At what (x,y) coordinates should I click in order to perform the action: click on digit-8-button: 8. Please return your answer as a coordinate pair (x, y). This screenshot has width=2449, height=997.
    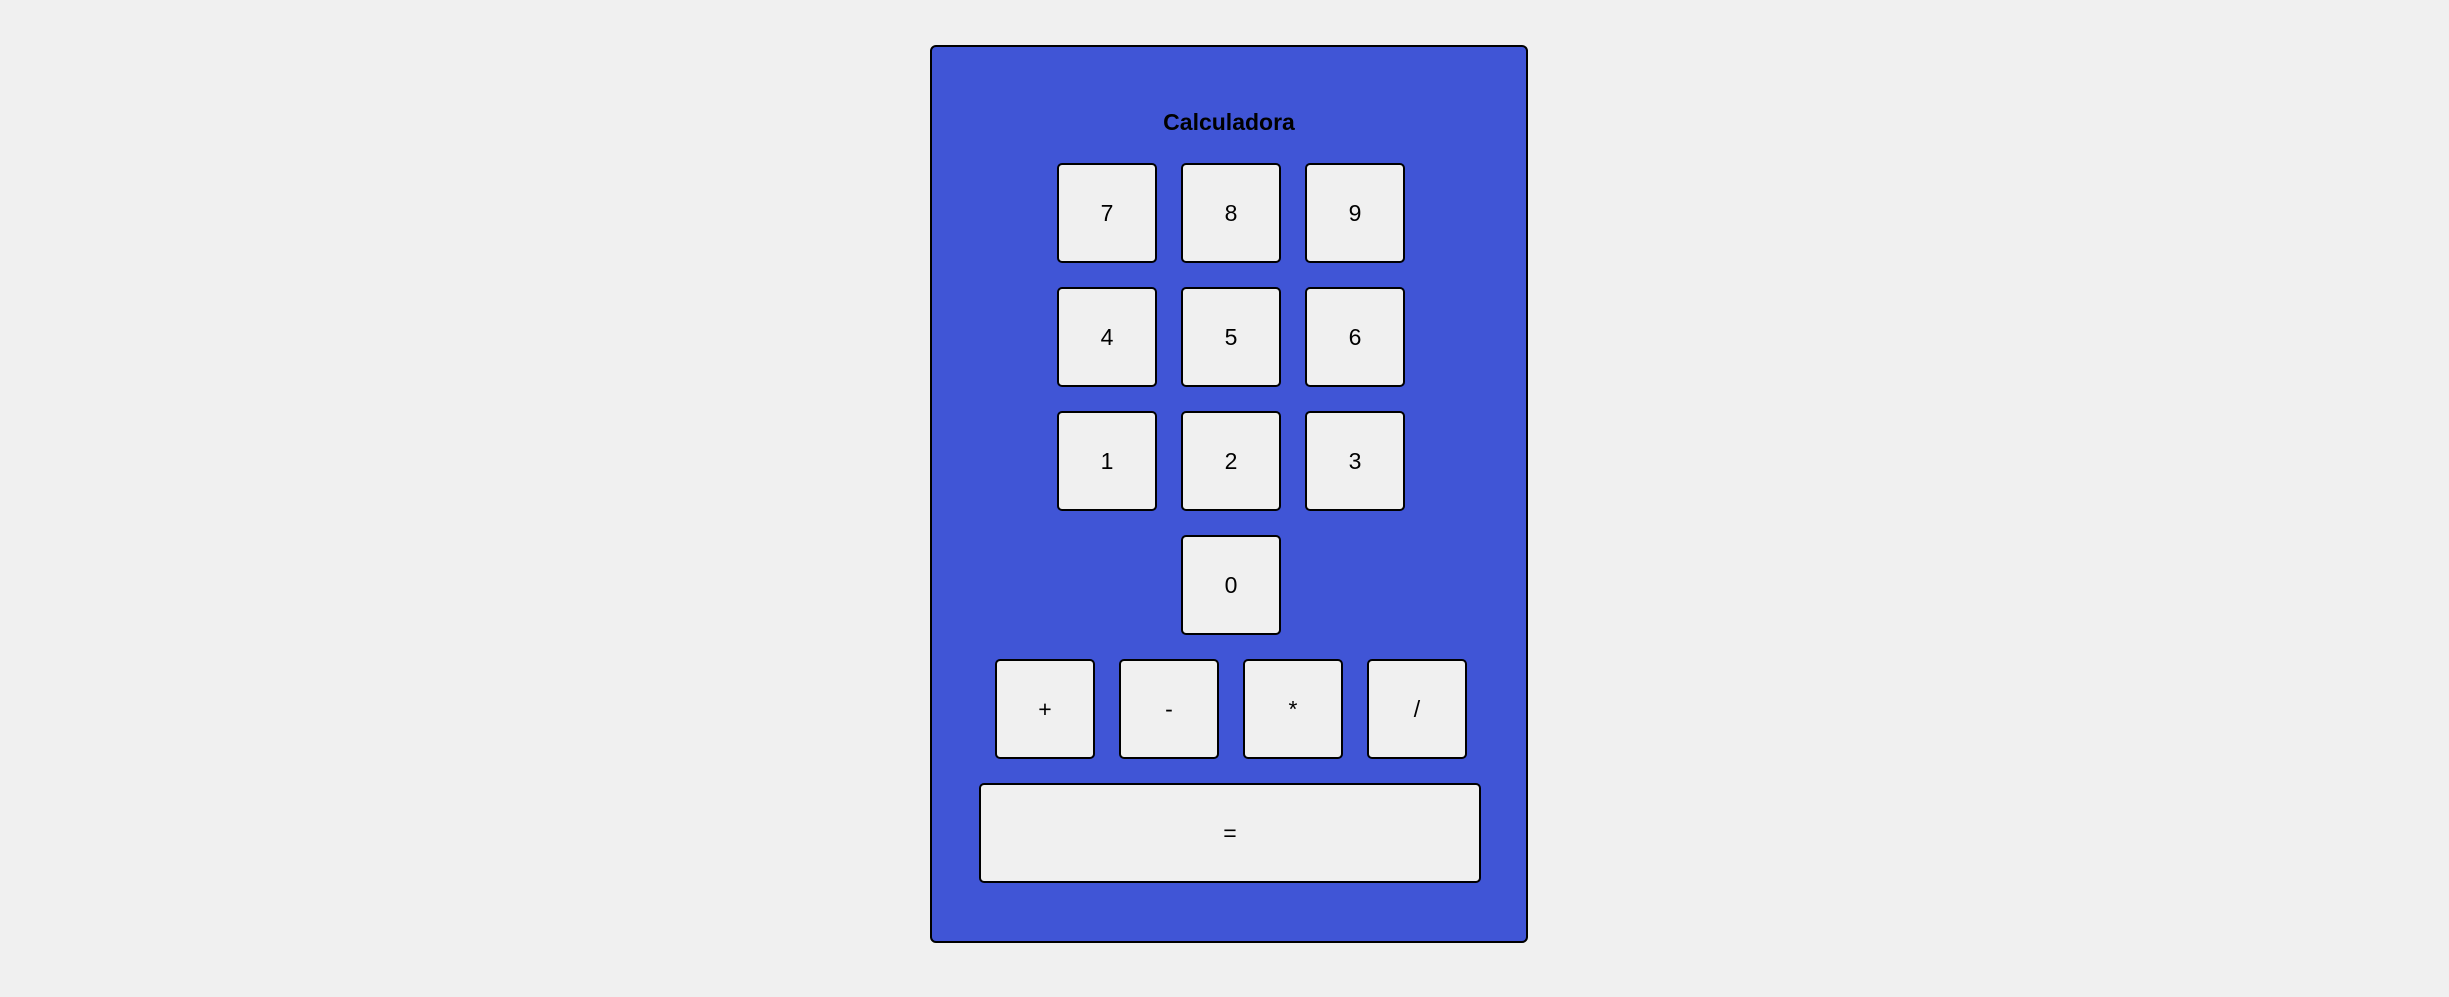
    Looking at the image, I should click on (1231, 213).